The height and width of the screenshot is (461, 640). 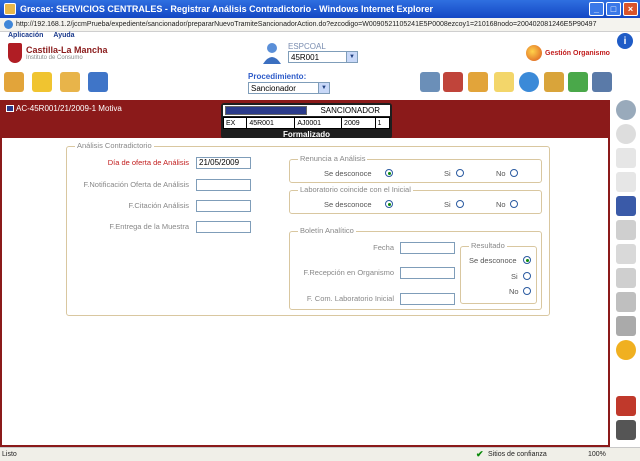 I want to click on motiva-title: AC-45R001/21/2009-1 Motiva, so click(x=64, y=108).